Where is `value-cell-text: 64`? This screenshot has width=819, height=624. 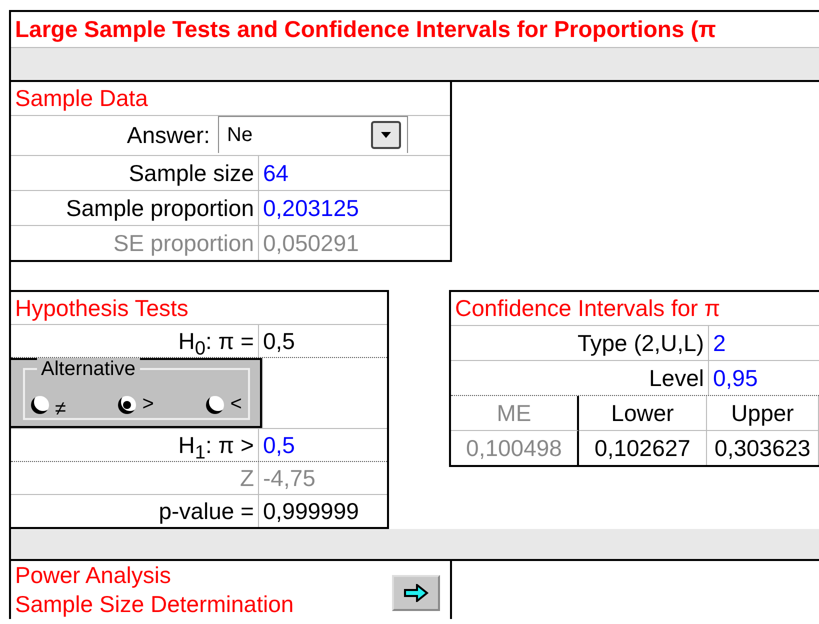 value-cell-text: 64 is located at coordinates (276, 173).